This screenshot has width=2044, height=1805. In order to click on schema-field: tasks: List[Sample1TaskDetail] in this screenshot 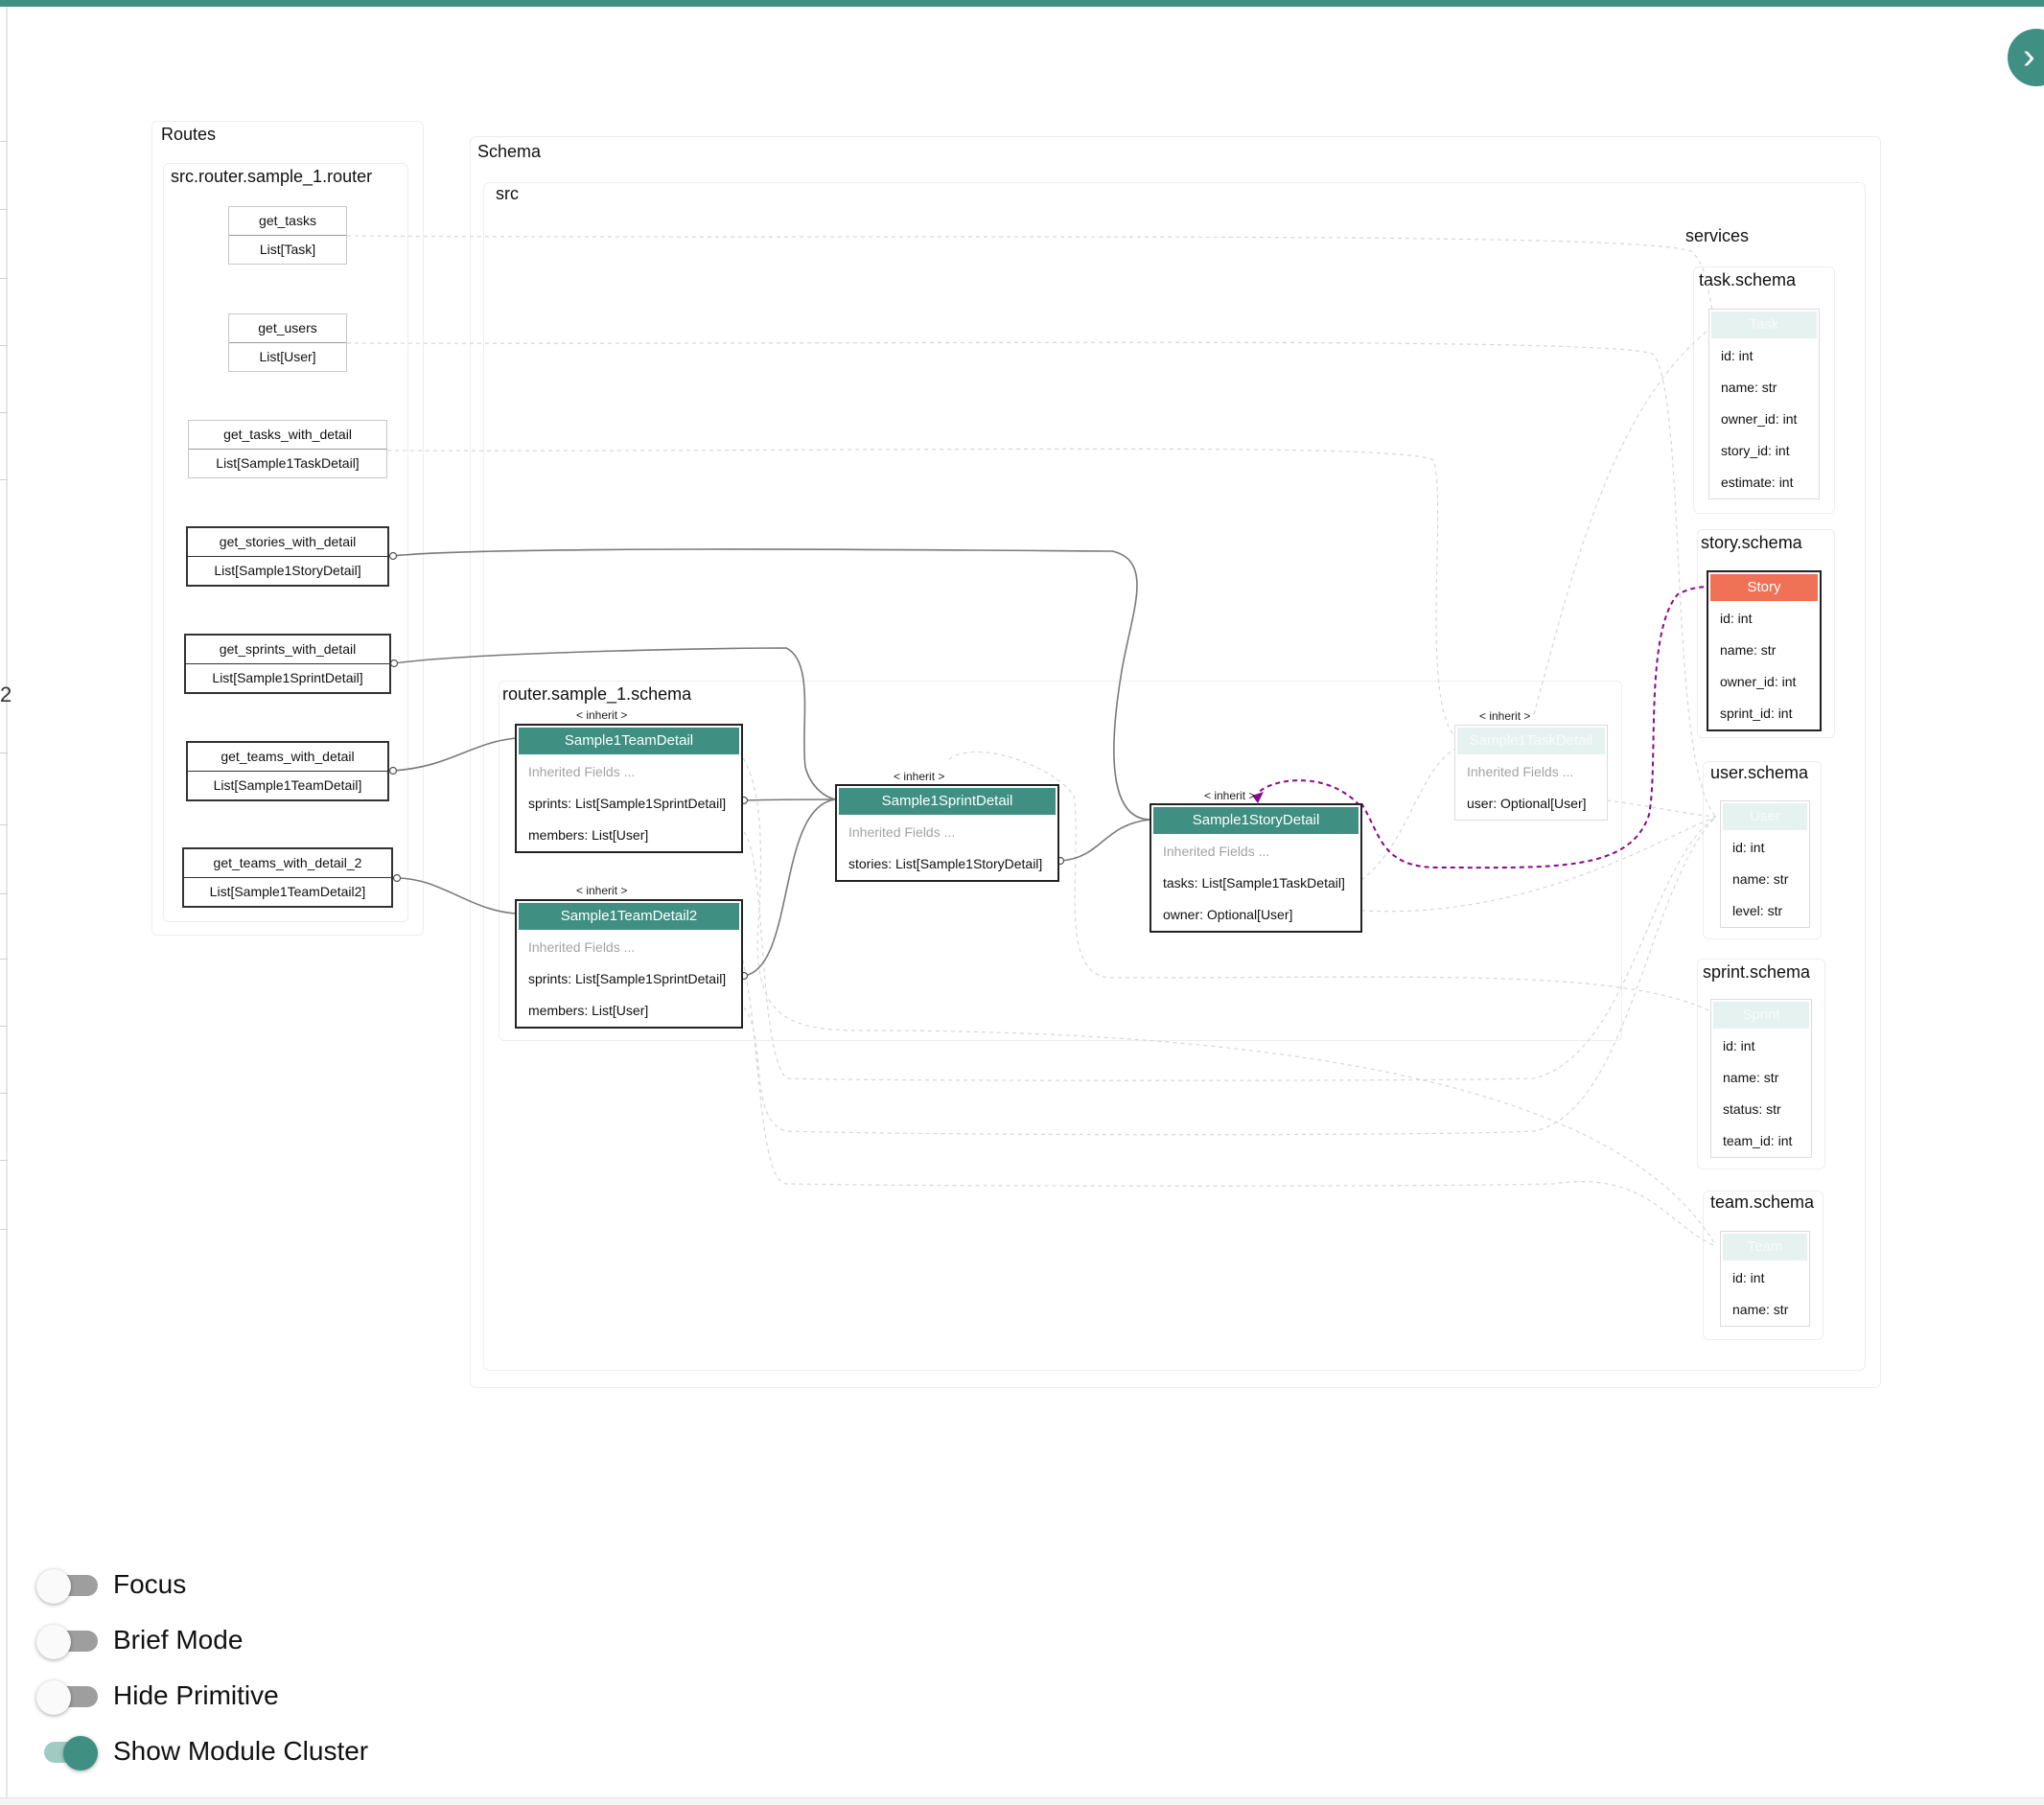, I will do `click(1254, 883)`.